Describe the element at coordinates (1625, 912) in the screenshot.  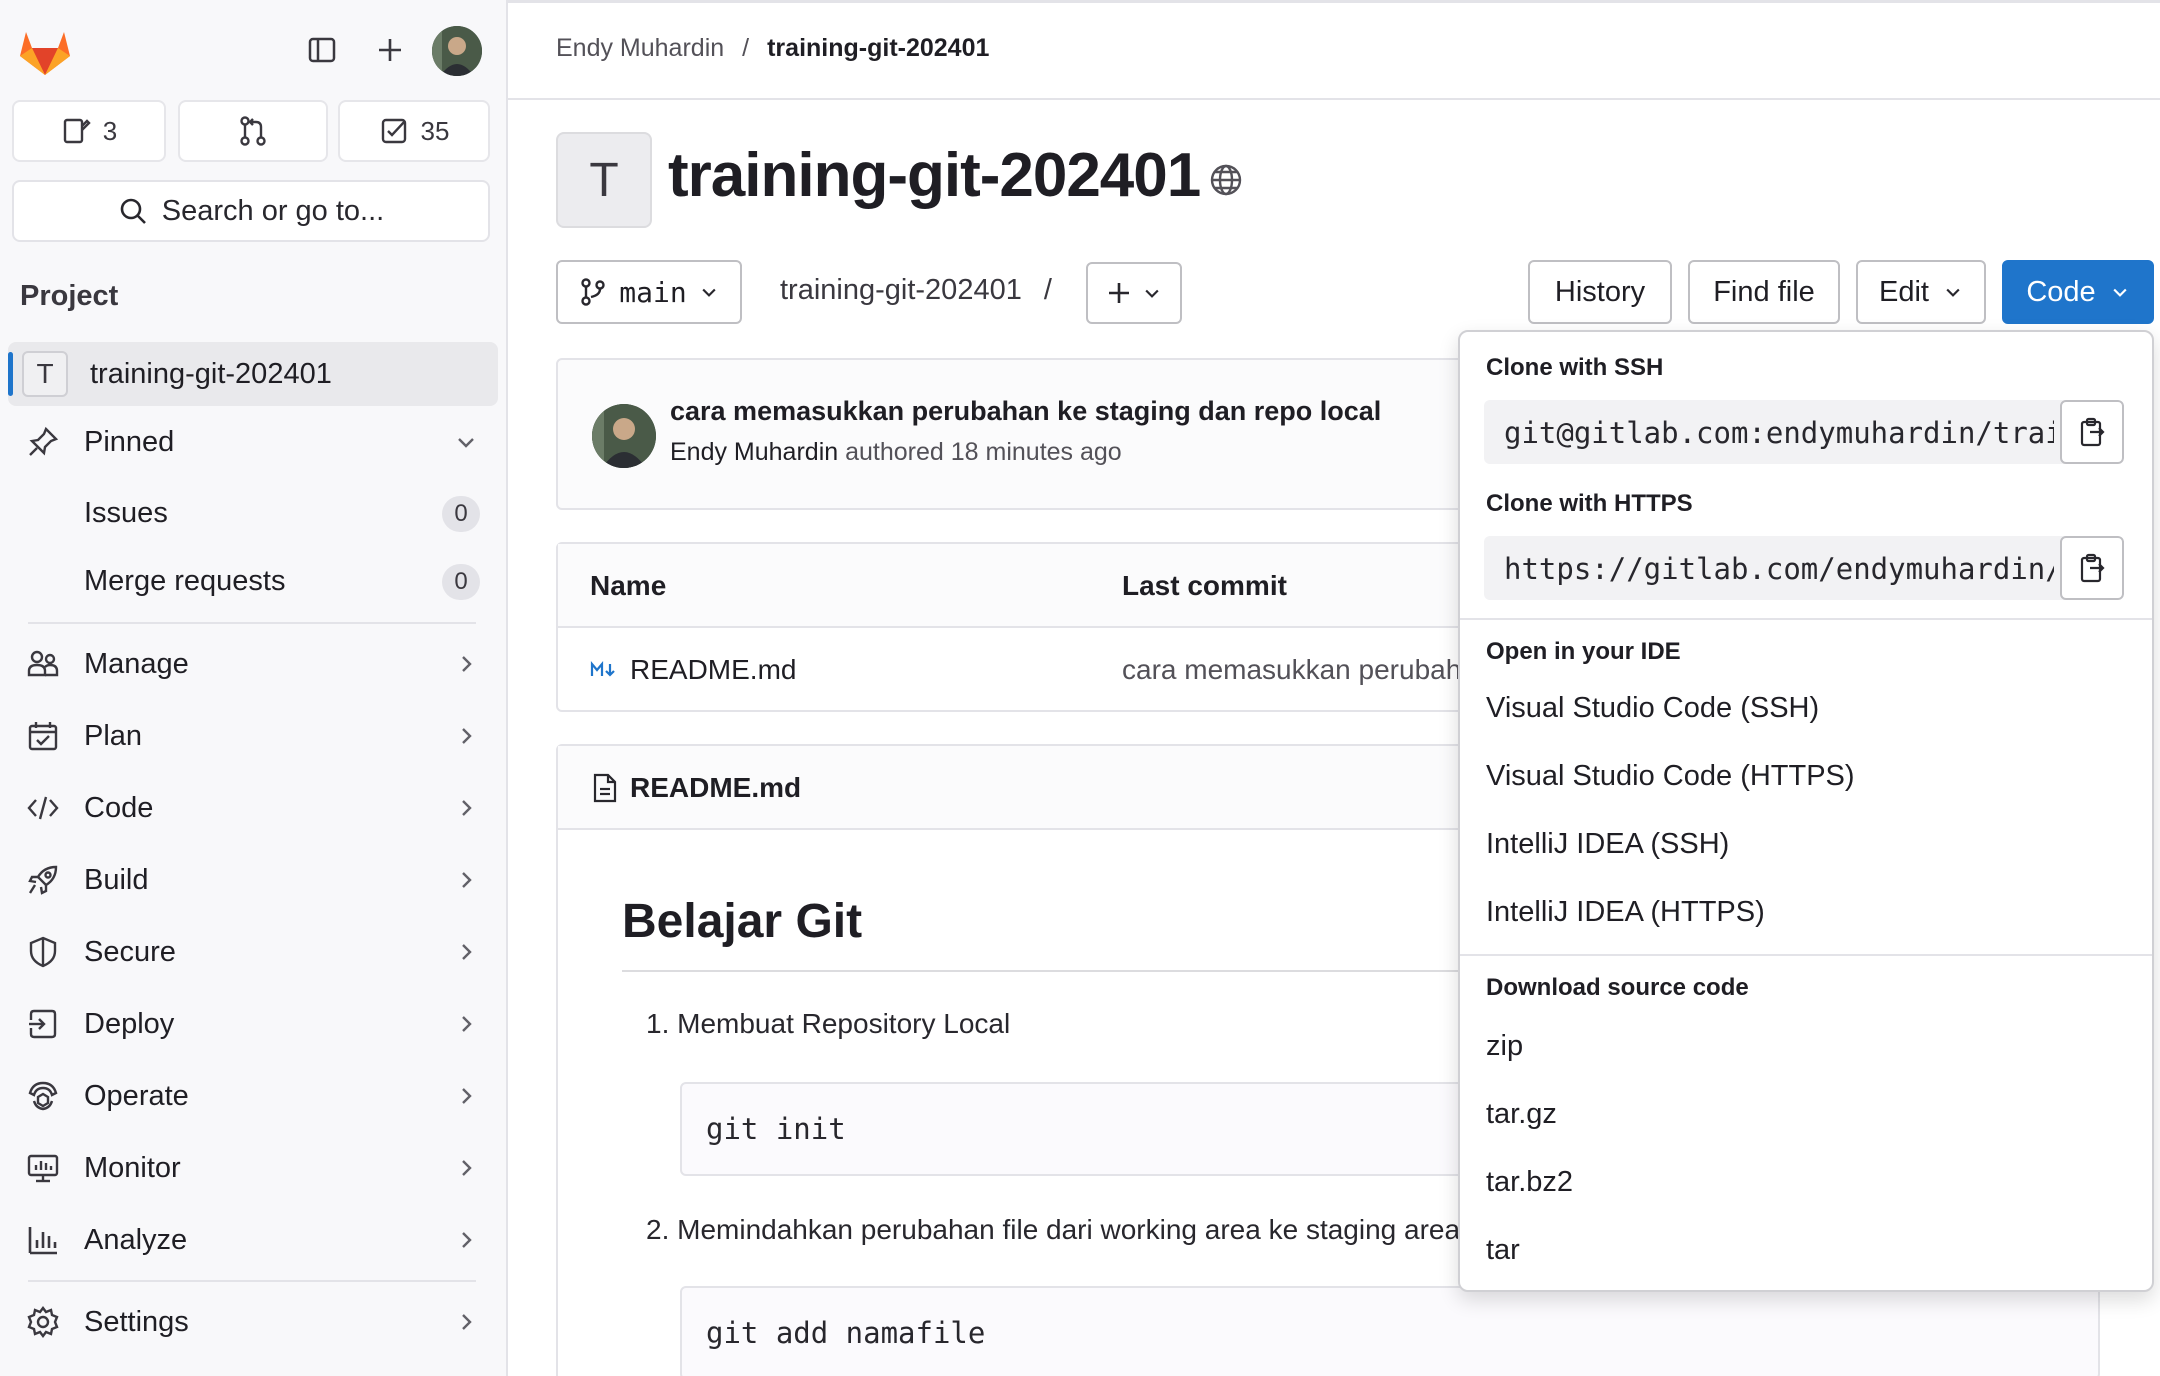
I see `open-intellij-https: IntelliJ IDEA (HTTPS)` at that location.